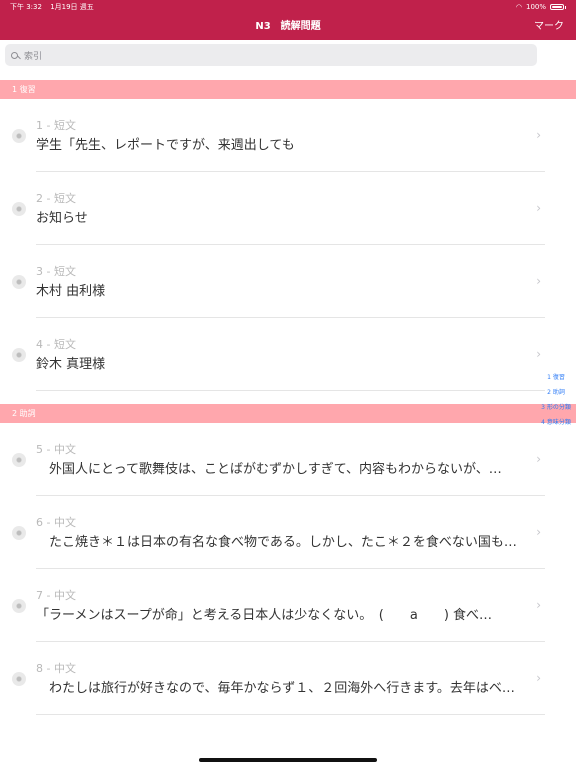 The height and width of the screenshot is (768, 576). What do you see at coordinates (556, 406) in the screenshot?
I see `index-item-3: 3 形の分類` at bounding box center [556, 406].